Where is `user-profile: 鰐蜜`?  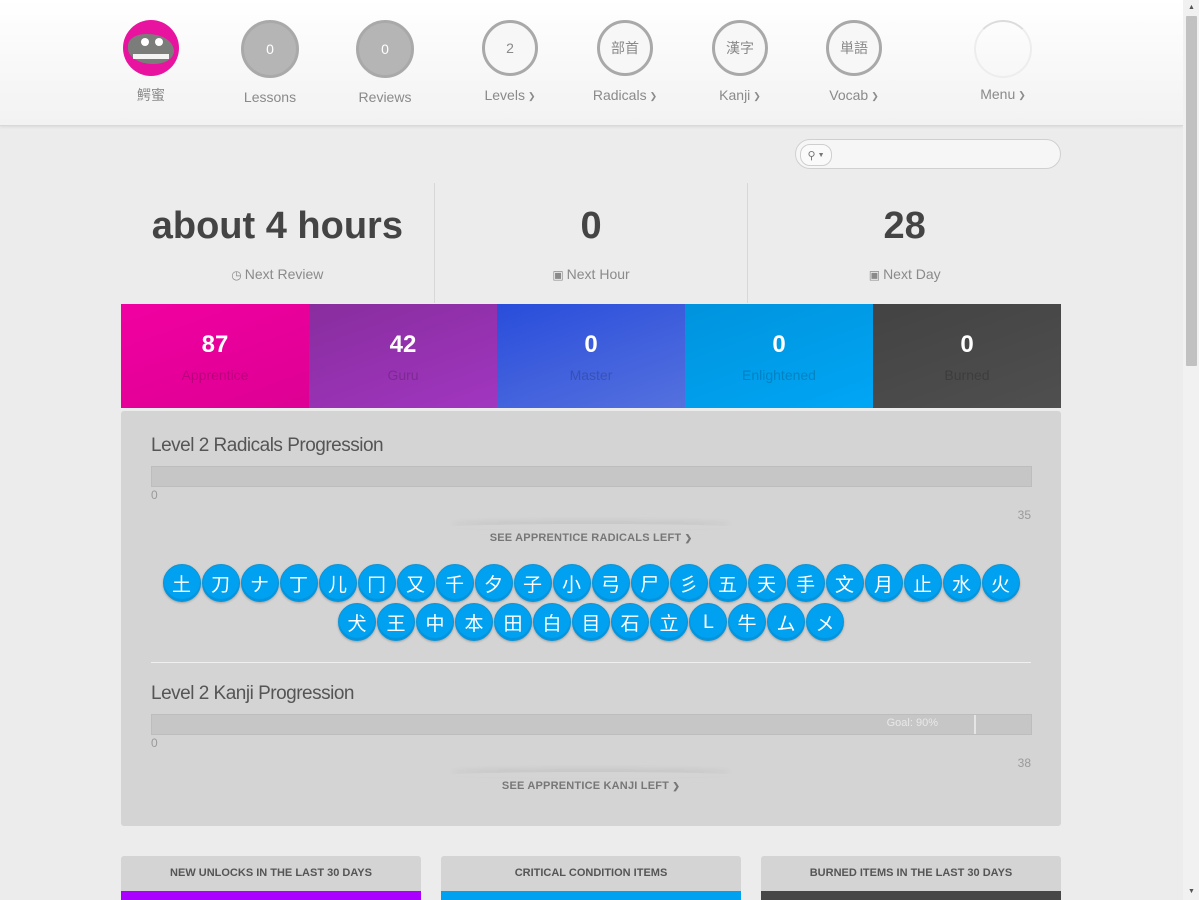
user-profile: 鰐蜜 is located at coordinates (151, 62).